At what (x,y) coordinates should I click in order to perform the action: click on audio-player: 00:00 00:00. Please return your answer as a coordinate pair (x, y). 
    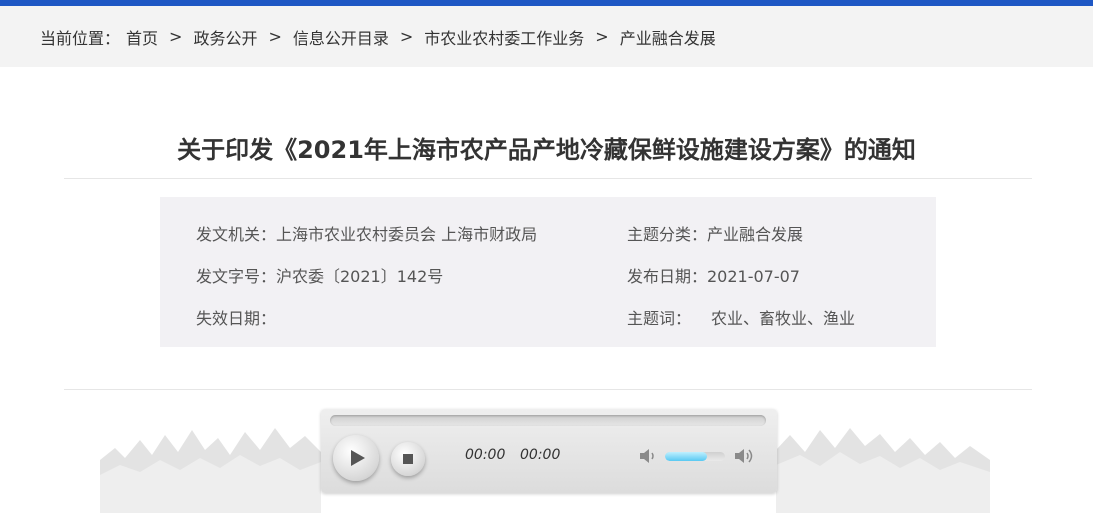
    Looking at the image, I should click on (549, 451).